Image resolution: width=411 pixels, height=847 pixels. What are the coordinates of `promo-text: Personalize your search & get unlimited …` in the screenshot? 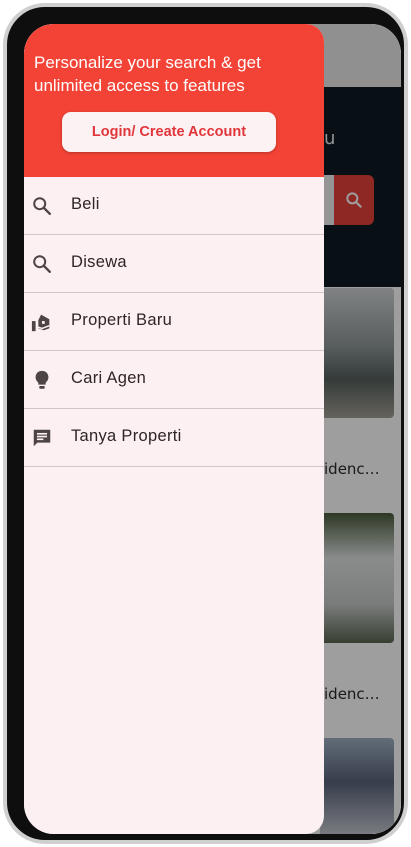 It's located at (147, 74).